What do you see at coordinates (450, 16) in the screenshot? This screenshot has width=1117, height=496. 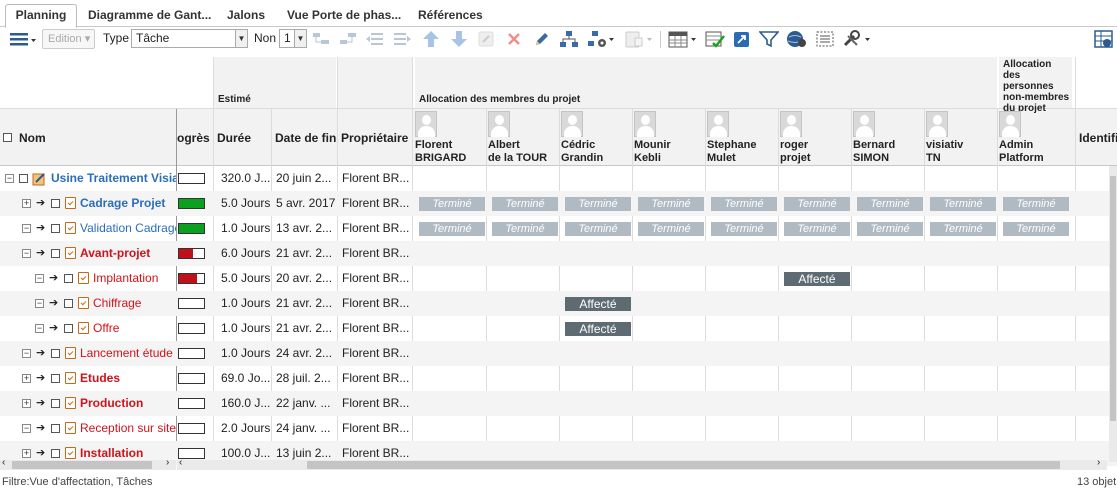 I see `tab-references: Références` at bounding box center [450, 16].